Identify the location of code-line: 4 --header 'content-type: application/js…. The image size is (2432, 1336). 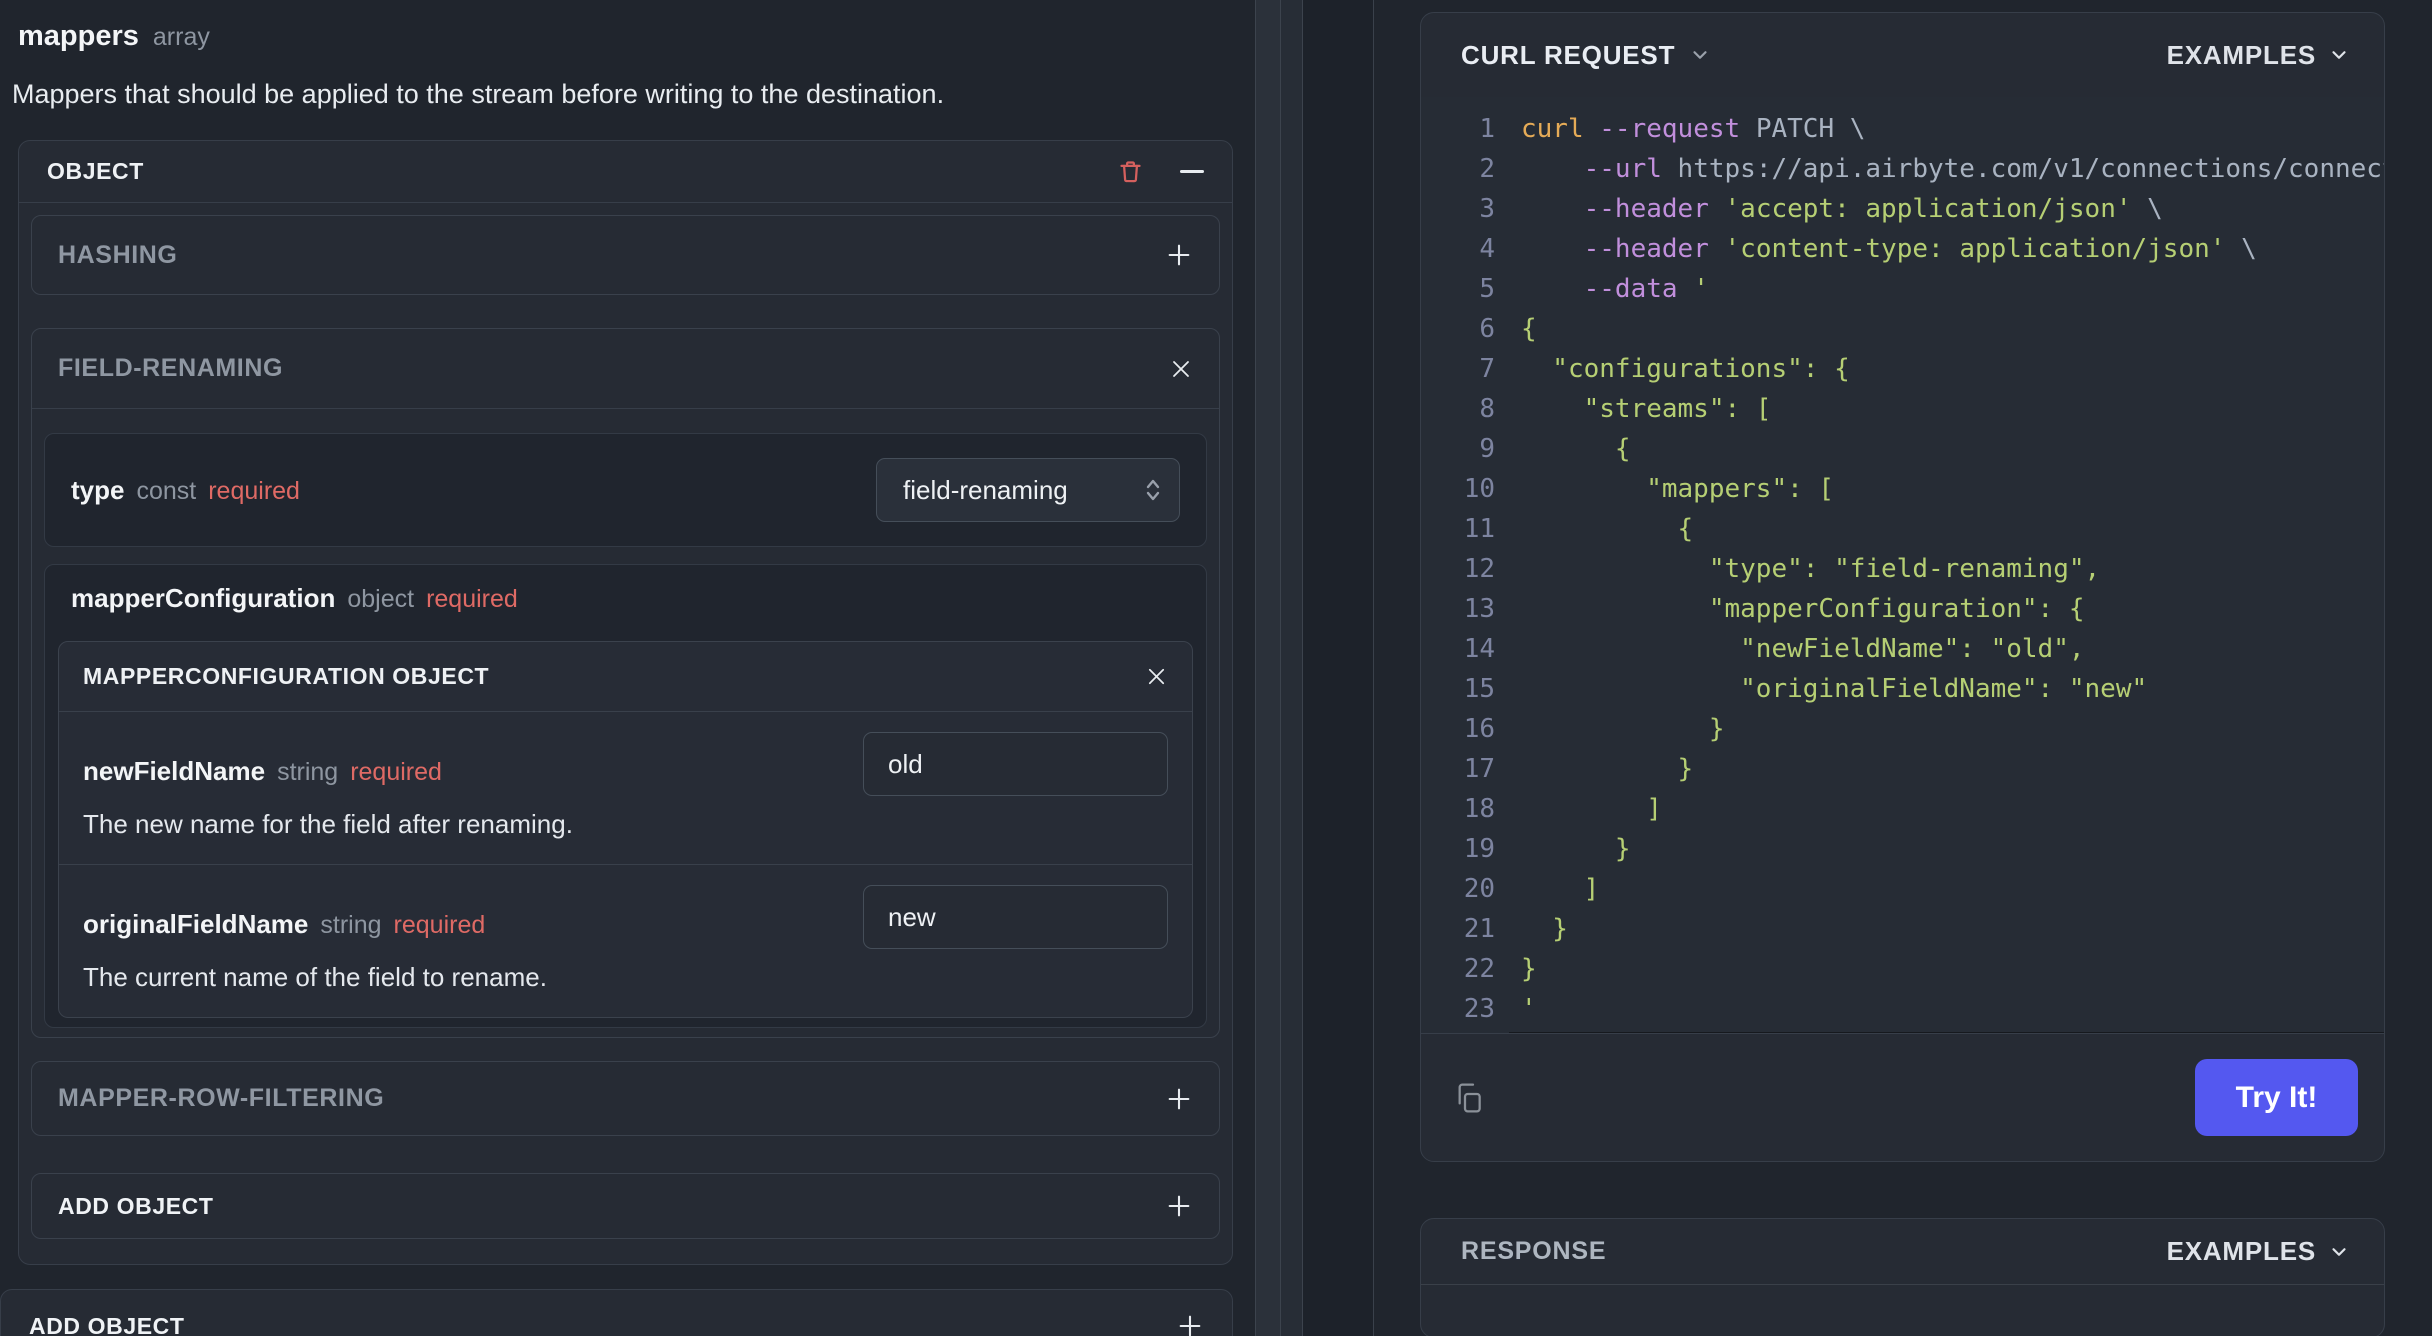
(1868, 249).